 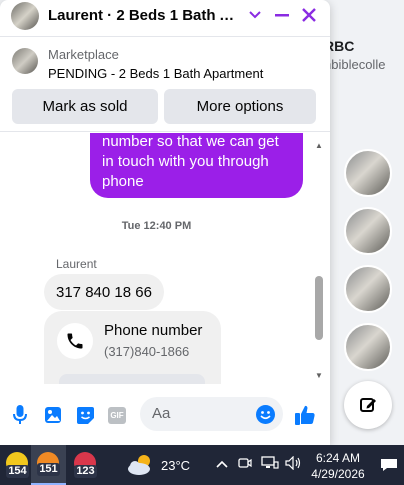 What do you see at coordinates (147, 351) in the screenshot?
I see `phone-card-number: (317)840-1866` at bounding box center [147, 351].